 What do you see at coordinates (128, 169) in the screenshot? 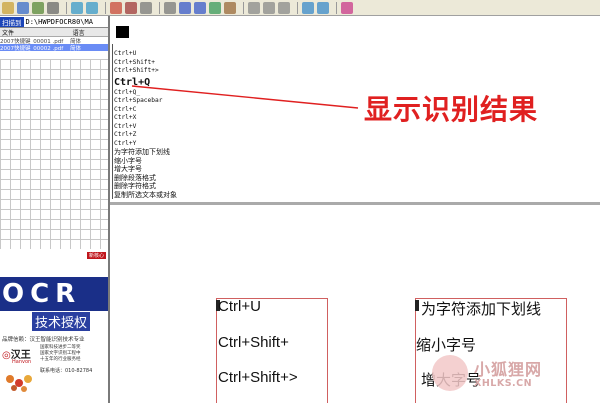
I see `result-line: 增大字号` at bounding box center [128, 169].